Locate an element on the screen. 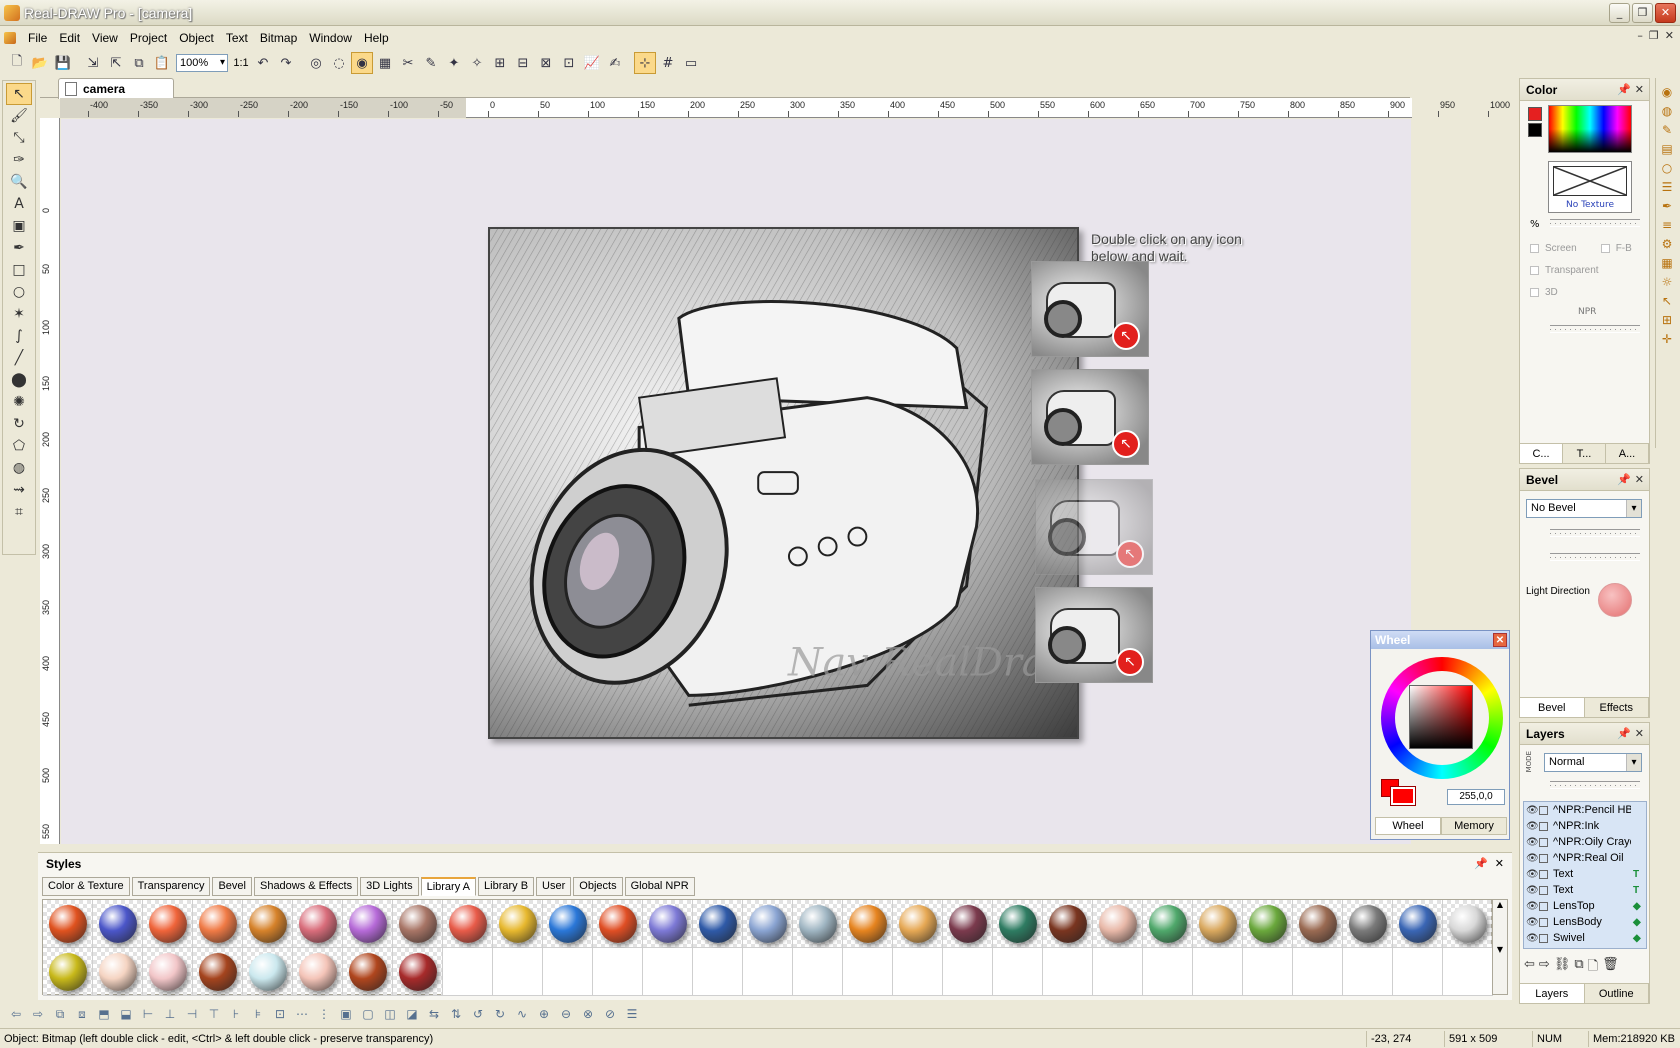  bevel-panel-icon: ▤ is located at coordinates (1667, 149).